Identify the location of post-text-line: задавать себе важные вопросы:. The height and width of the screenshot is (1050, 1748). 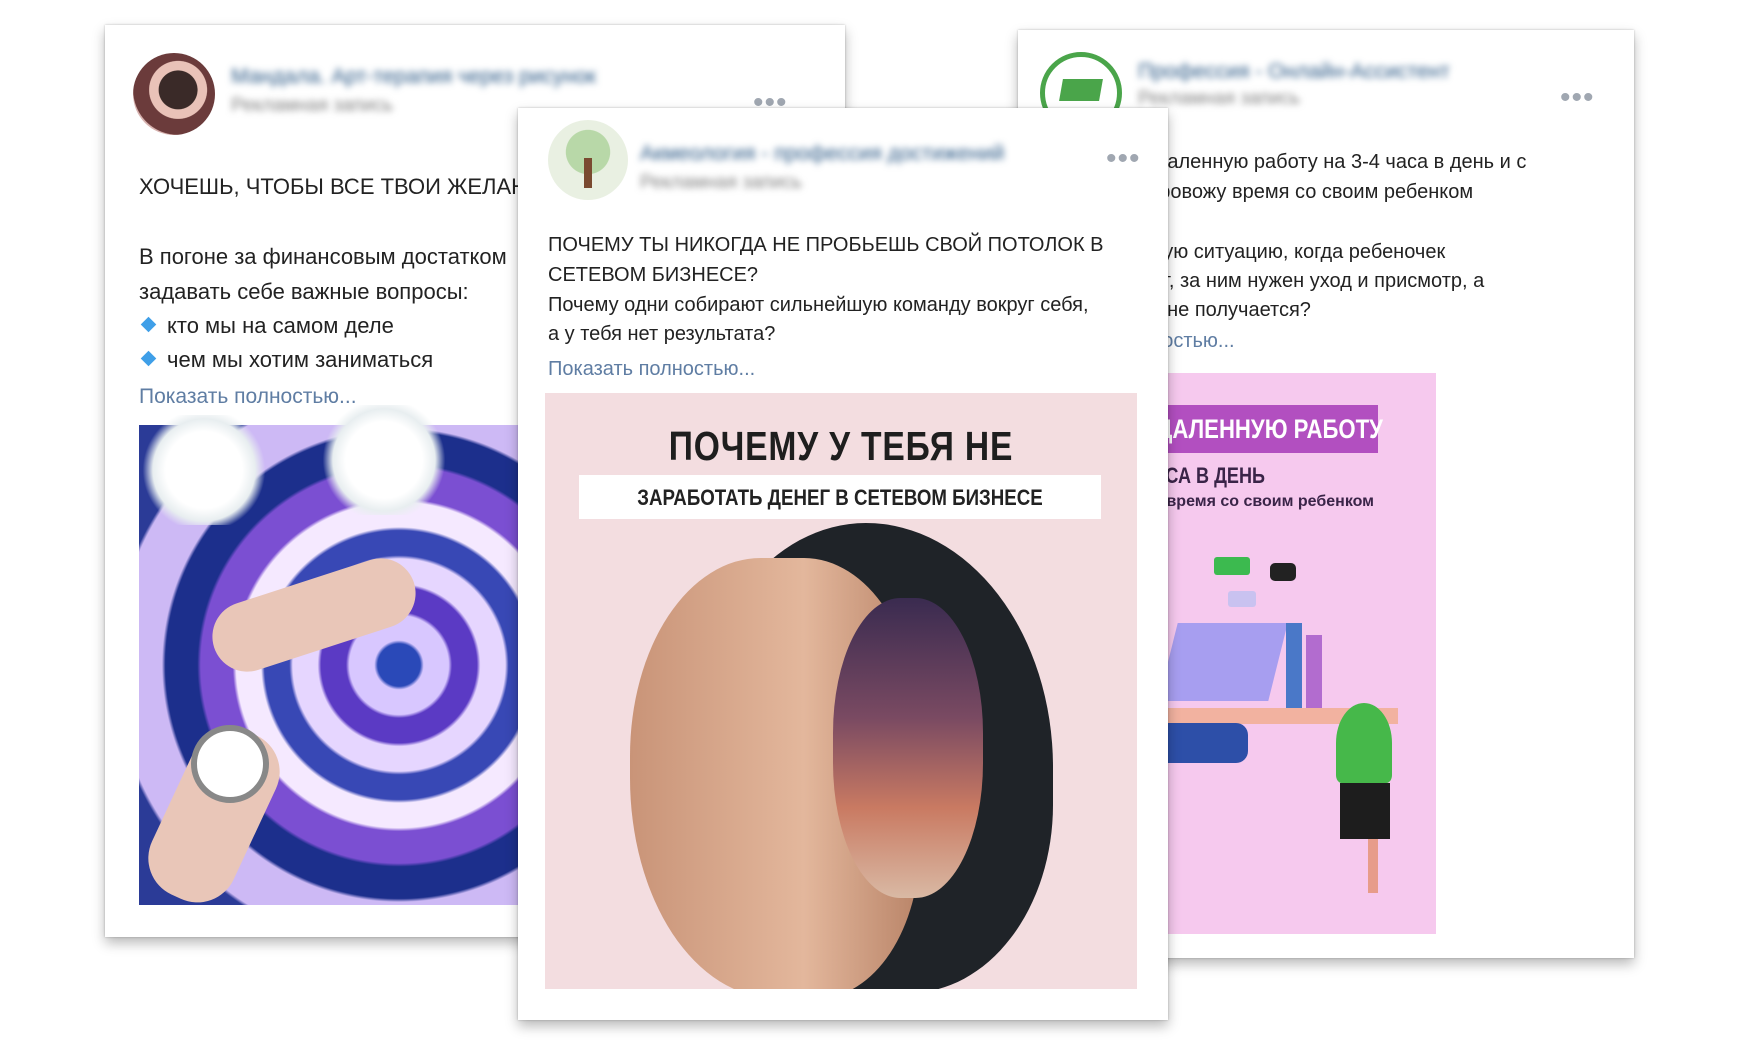
(304, 291).